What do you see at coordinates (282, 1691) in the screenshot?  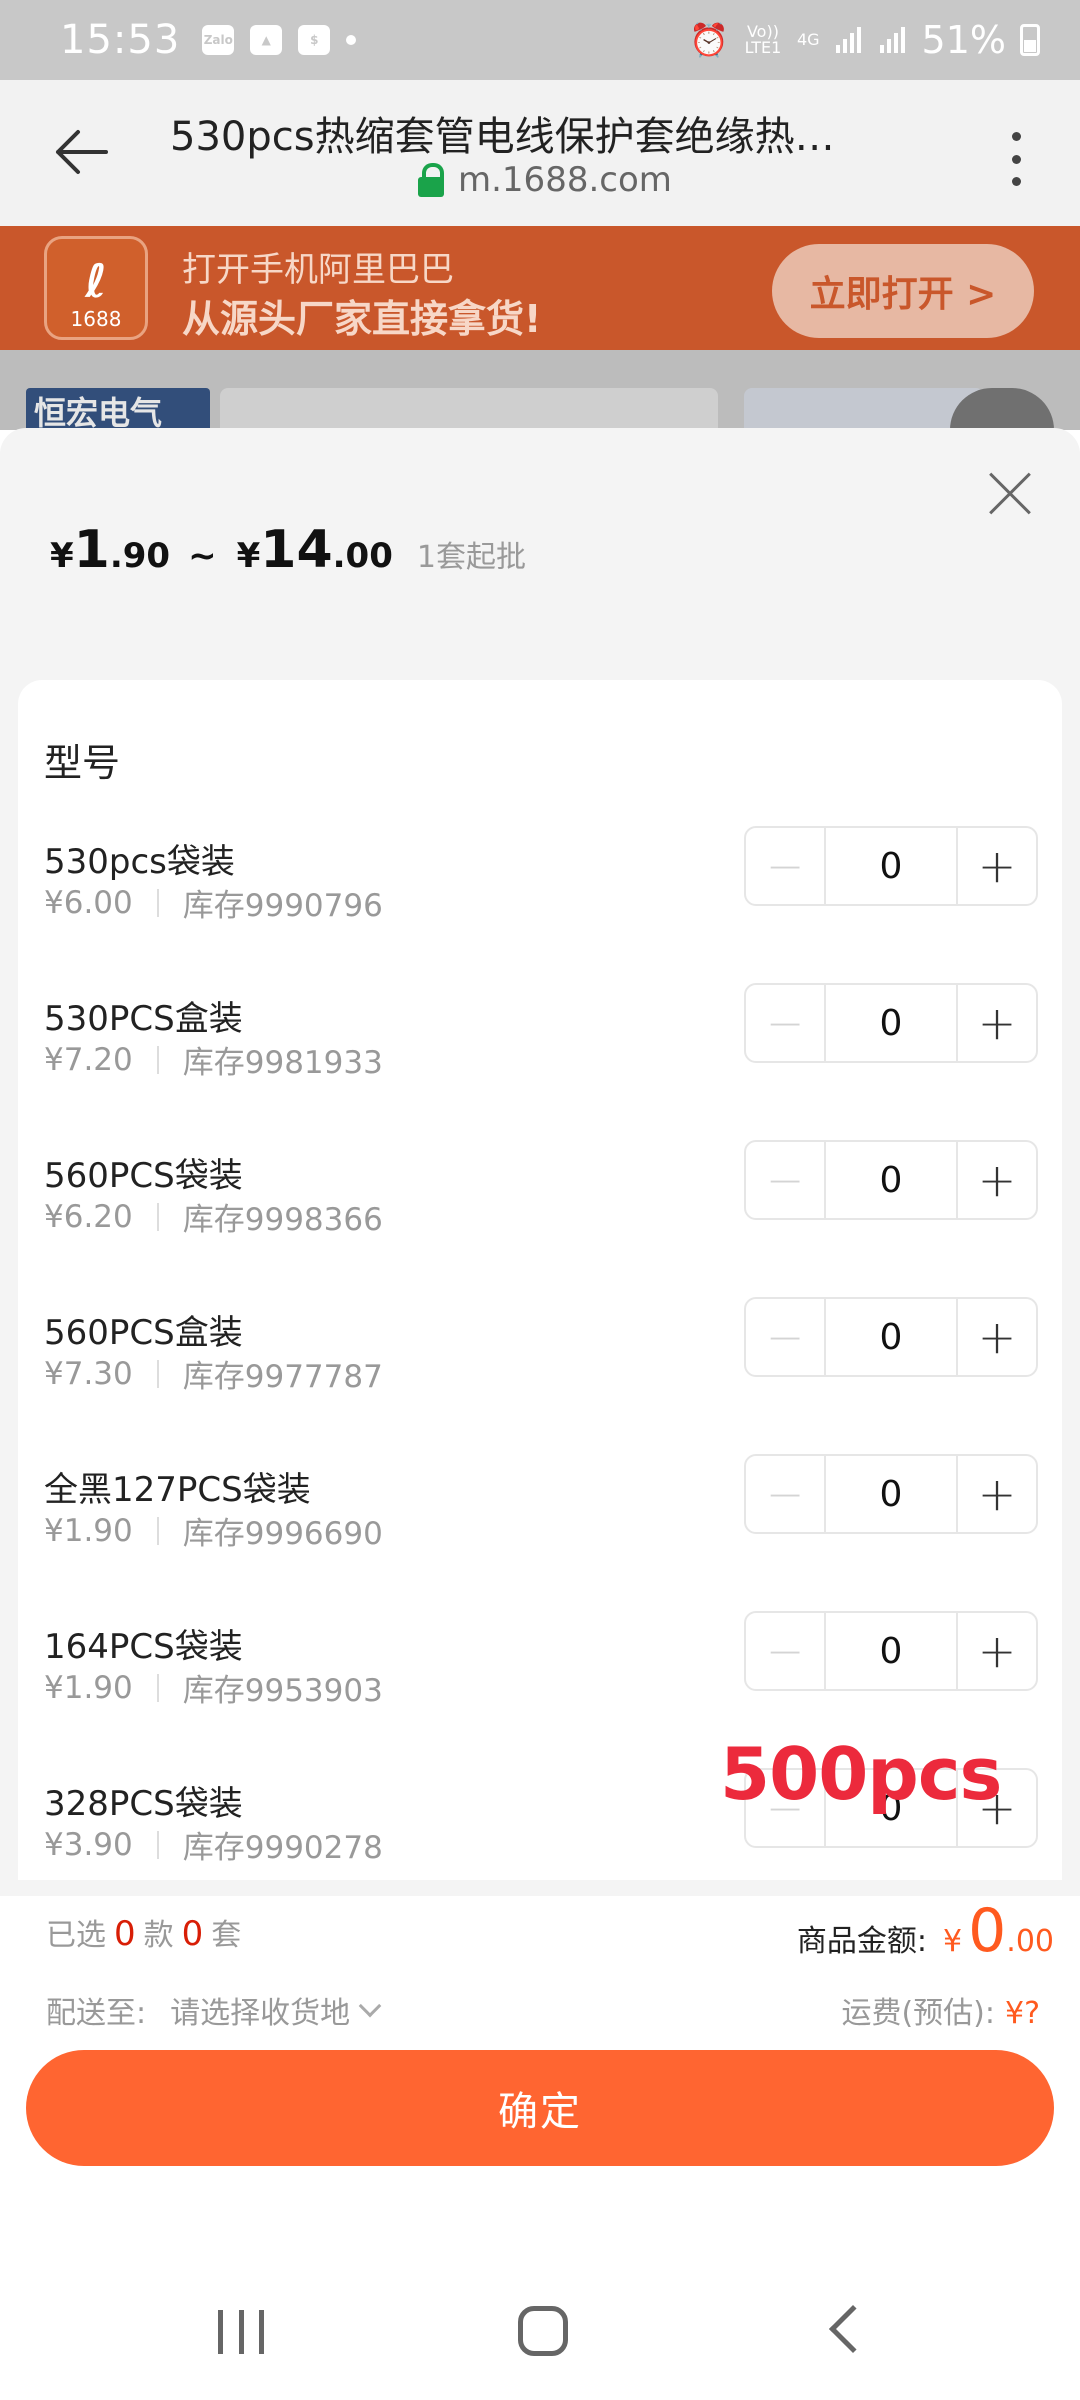 I see `sku-stock: 库存9953903` at bounding box center [282, 1691].